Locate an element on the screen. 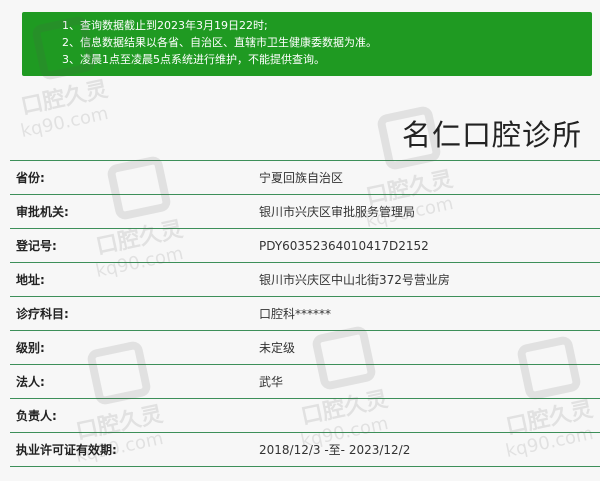 The image size is (600, 481). row-label: 执业许可证有效期: is located at coordinates (66, 450).